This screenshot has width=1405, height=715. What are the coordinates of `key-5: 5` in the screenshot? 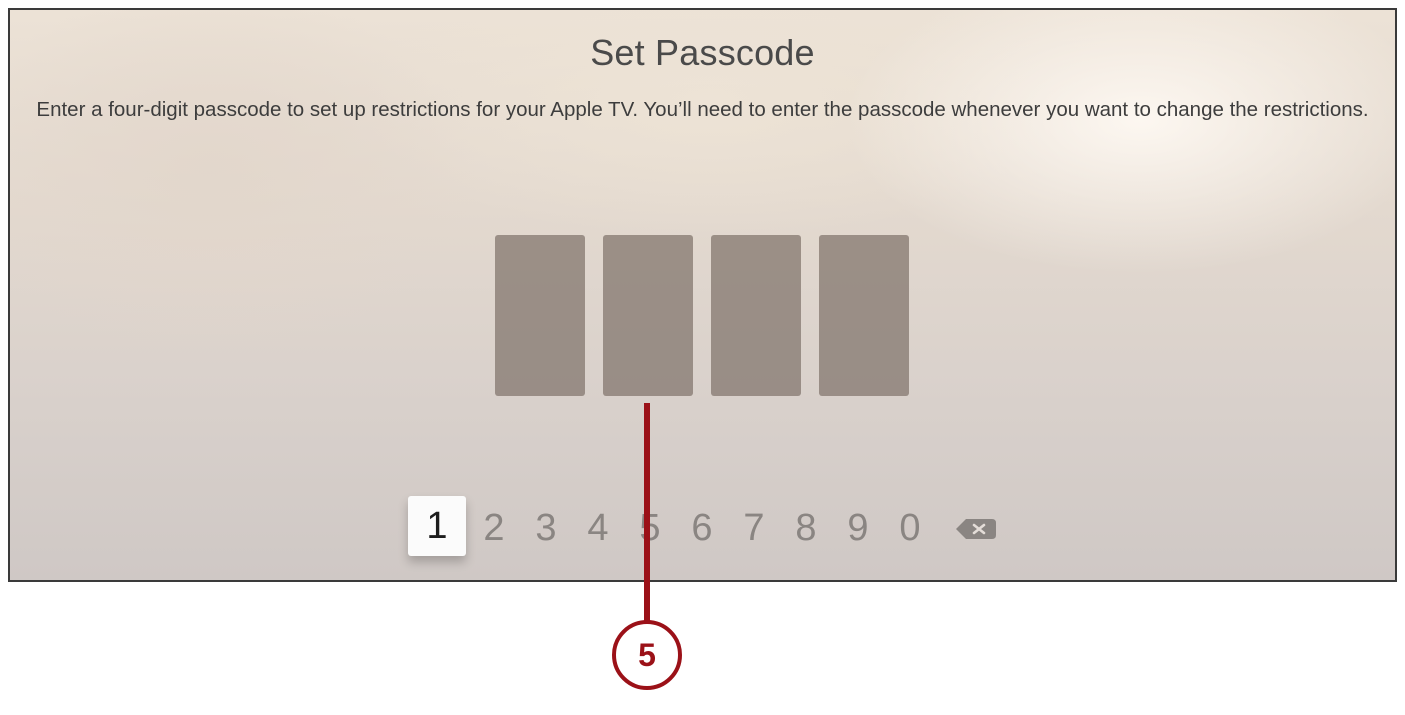 It's located at (650, 528).